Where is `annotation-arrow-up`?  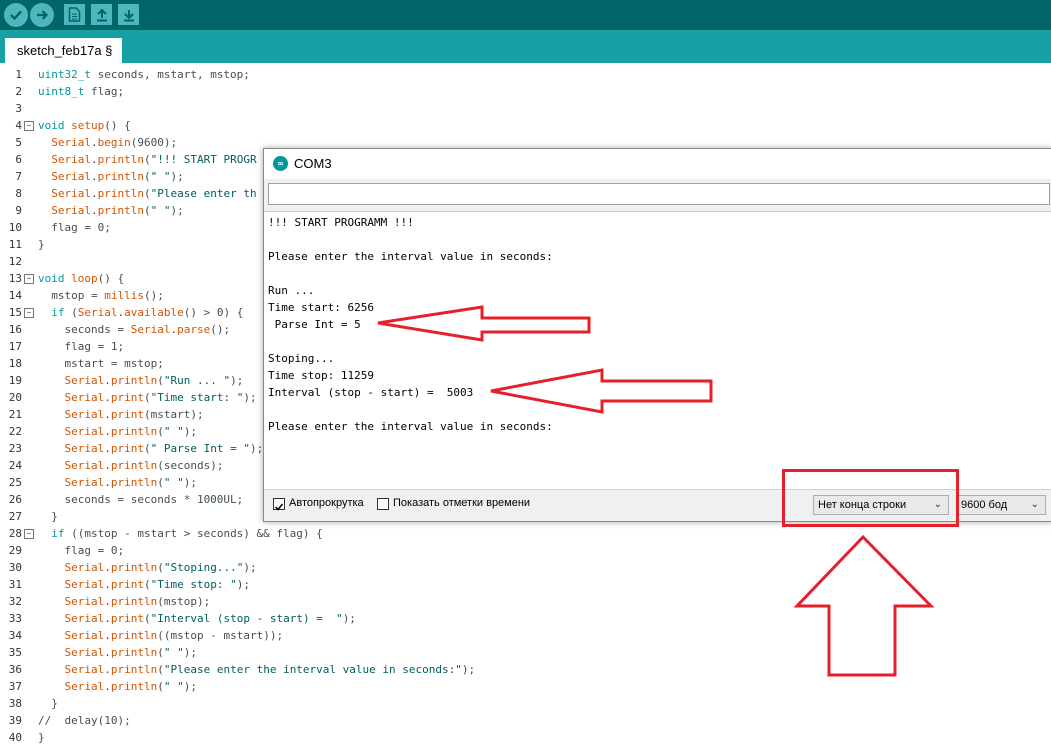 annotation-arrow-up is located at coordinates (864, 605).